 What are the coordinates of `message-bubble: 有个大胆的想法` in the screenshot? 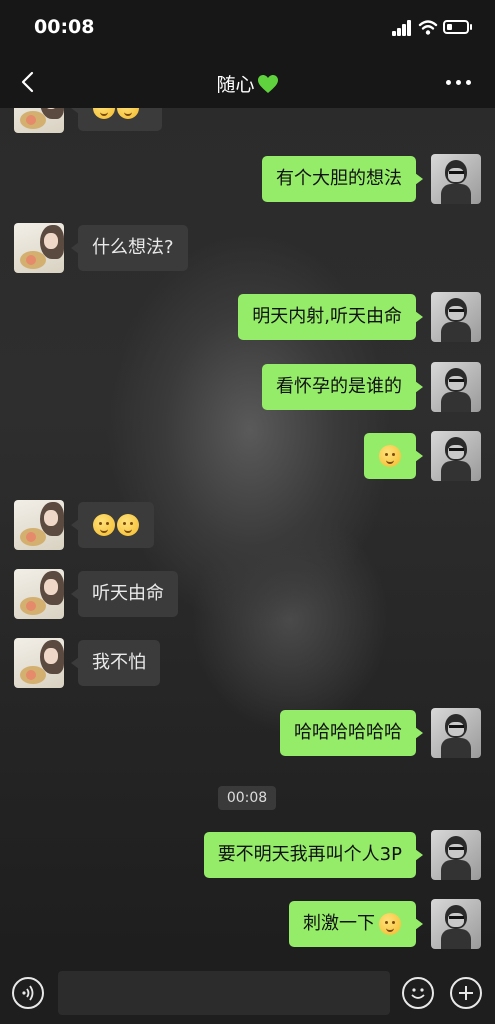 It's located at (342, 179).